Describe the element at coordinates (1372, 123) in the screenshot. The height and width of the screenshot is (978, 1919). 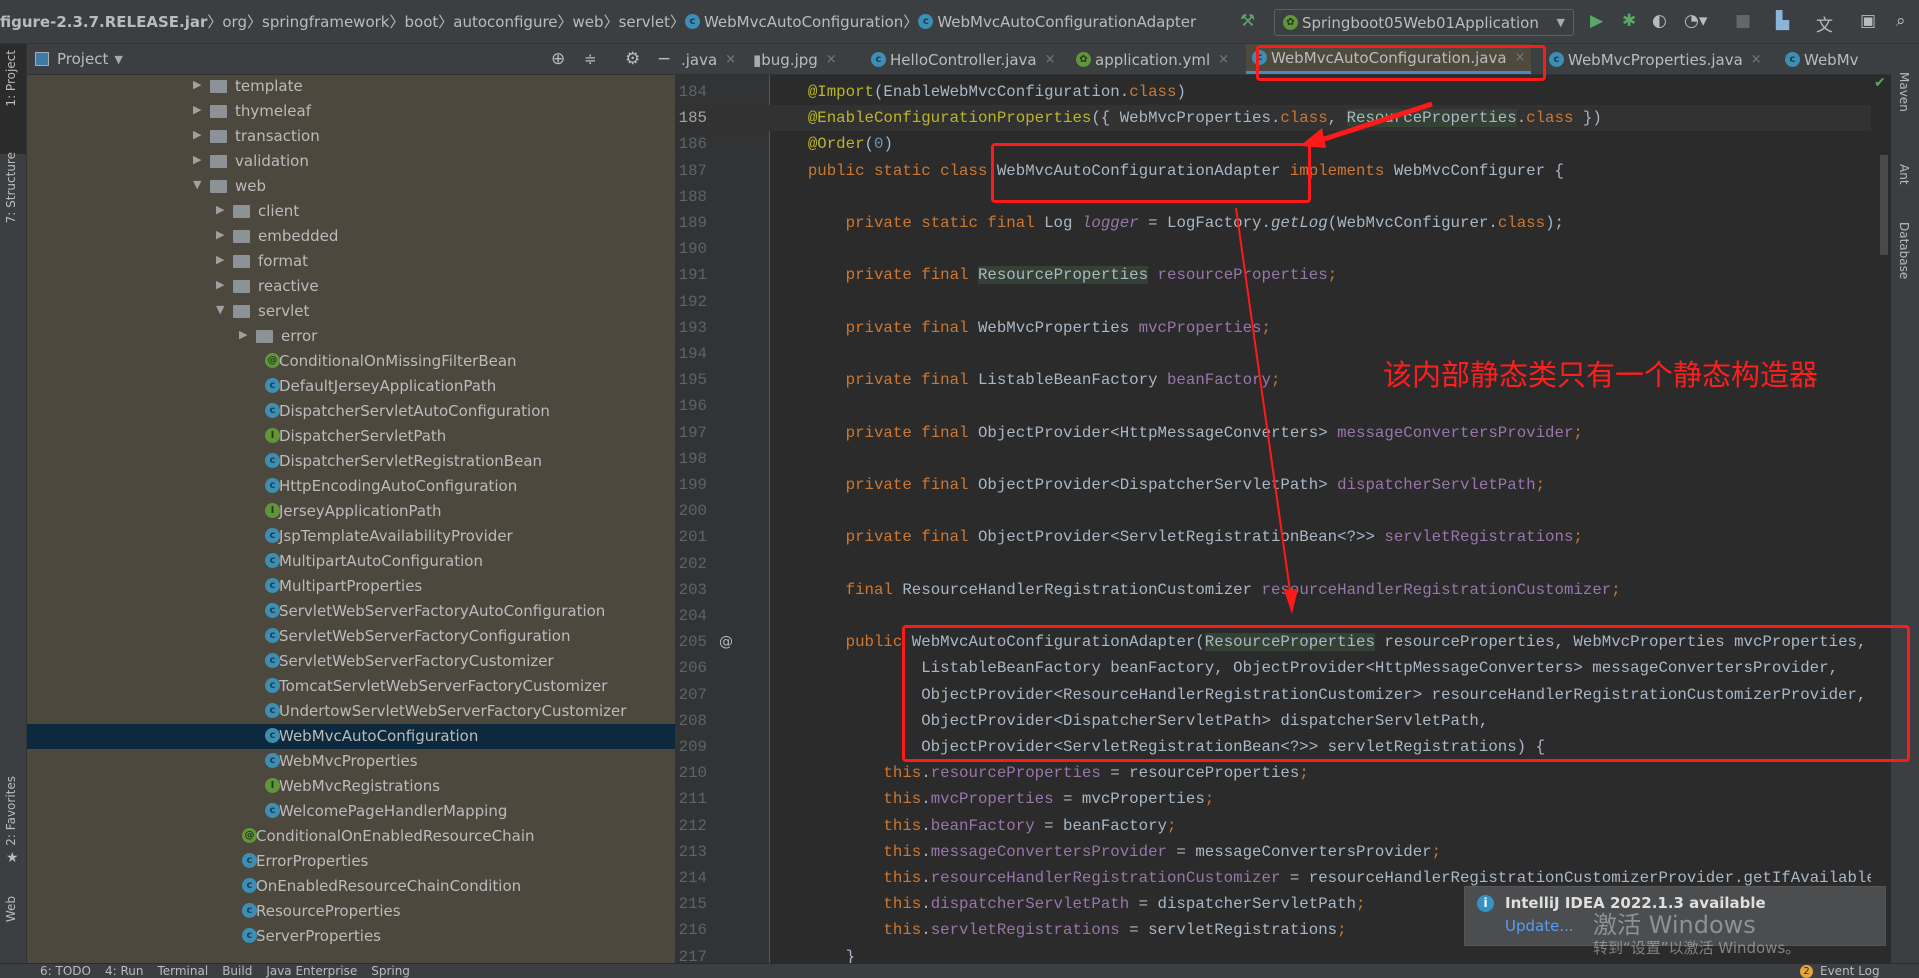
I see `arrow-to-class-name` at that location.